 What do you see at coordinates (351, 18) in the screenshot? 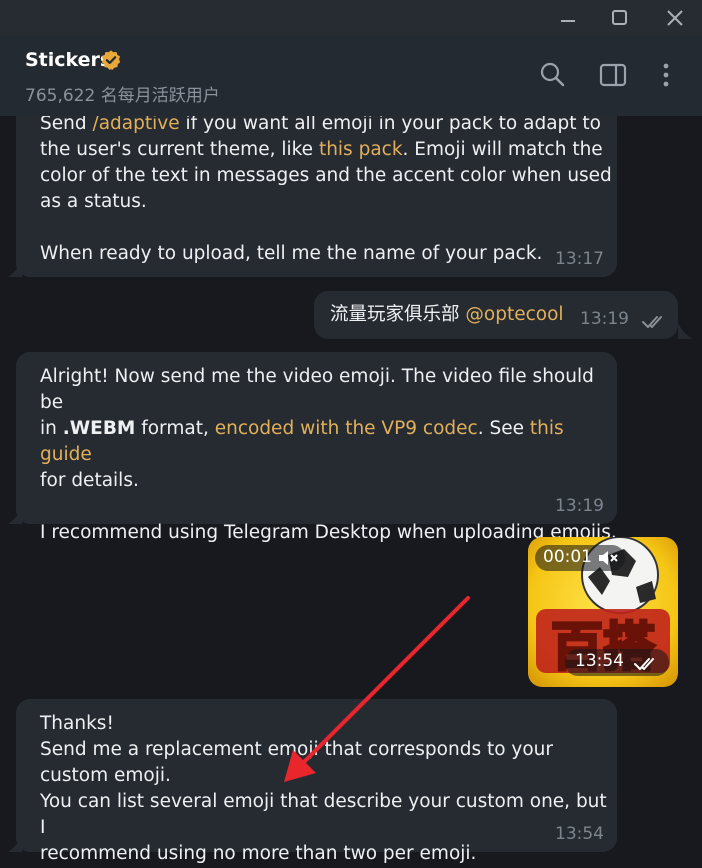
I see `window-titlebar` at bounding box center [351, 18].